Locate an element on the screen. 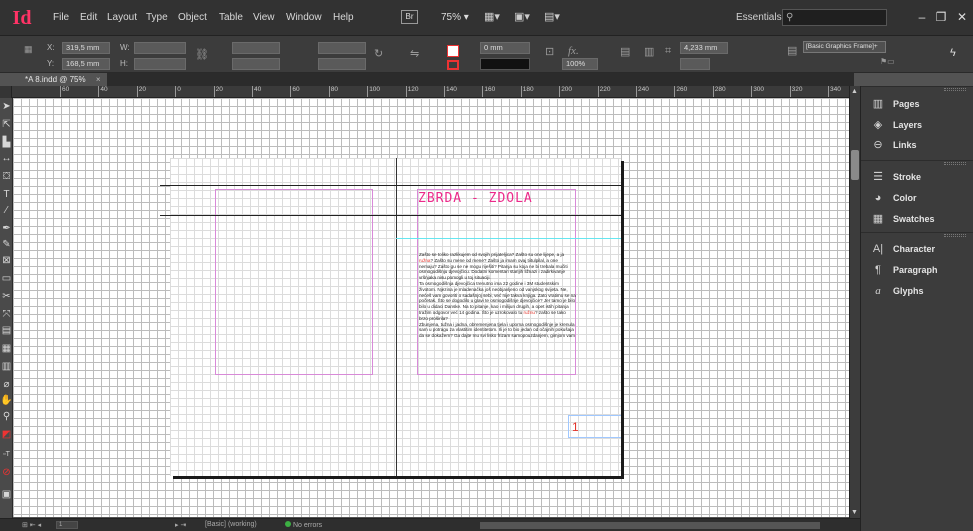 This screenshot has width=973, height=531. note-tool-icon: ▥ is located at coordinates (6, 367).